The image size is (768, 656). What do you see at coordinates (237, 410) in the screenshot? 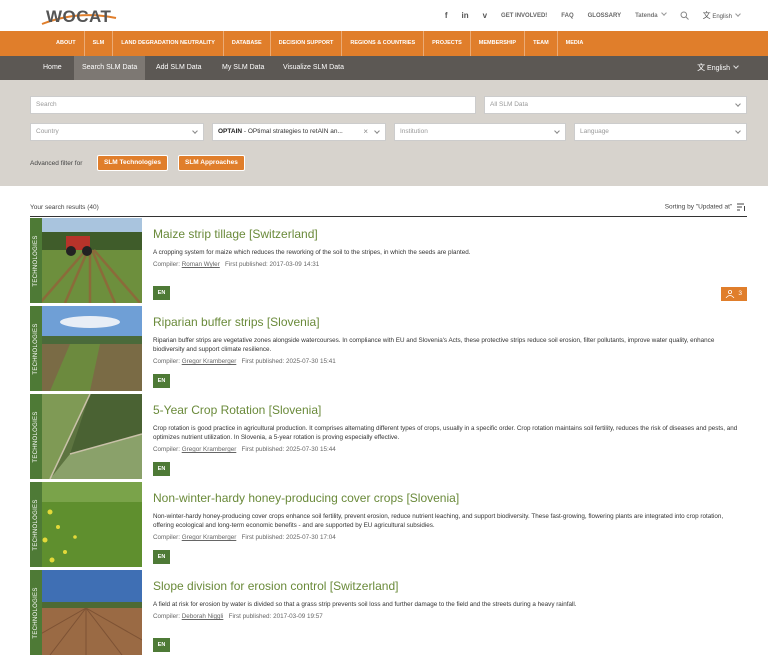
I see `entry-title: 5-Year Crop Rotation [Slovenia]` at bounding box center [237, 410].